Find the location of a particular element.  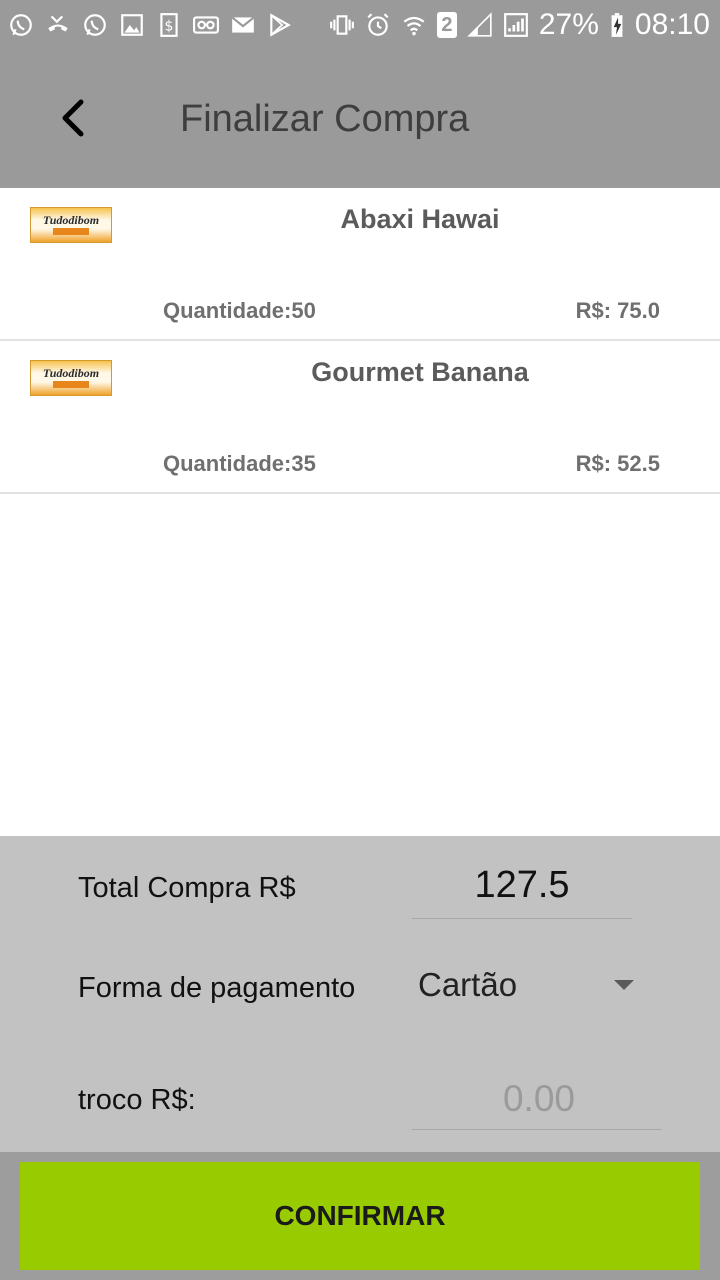

change-placeholder: 0.00 is located at coordinates (538, 1098).